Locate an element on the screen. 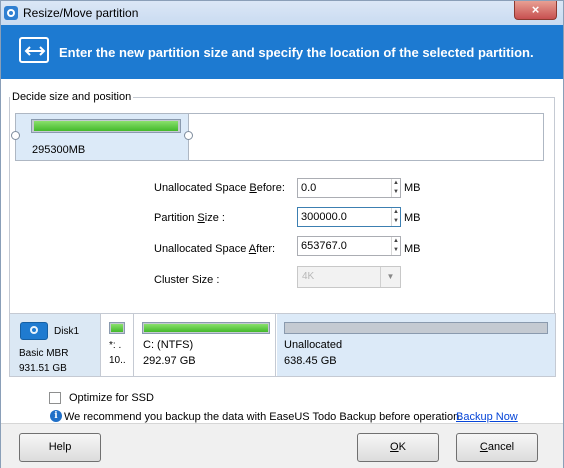 Image resolution: width=564 pixels, height=468 pixels. optimize-ssd-checkbox is located at coordinates (55, 398).